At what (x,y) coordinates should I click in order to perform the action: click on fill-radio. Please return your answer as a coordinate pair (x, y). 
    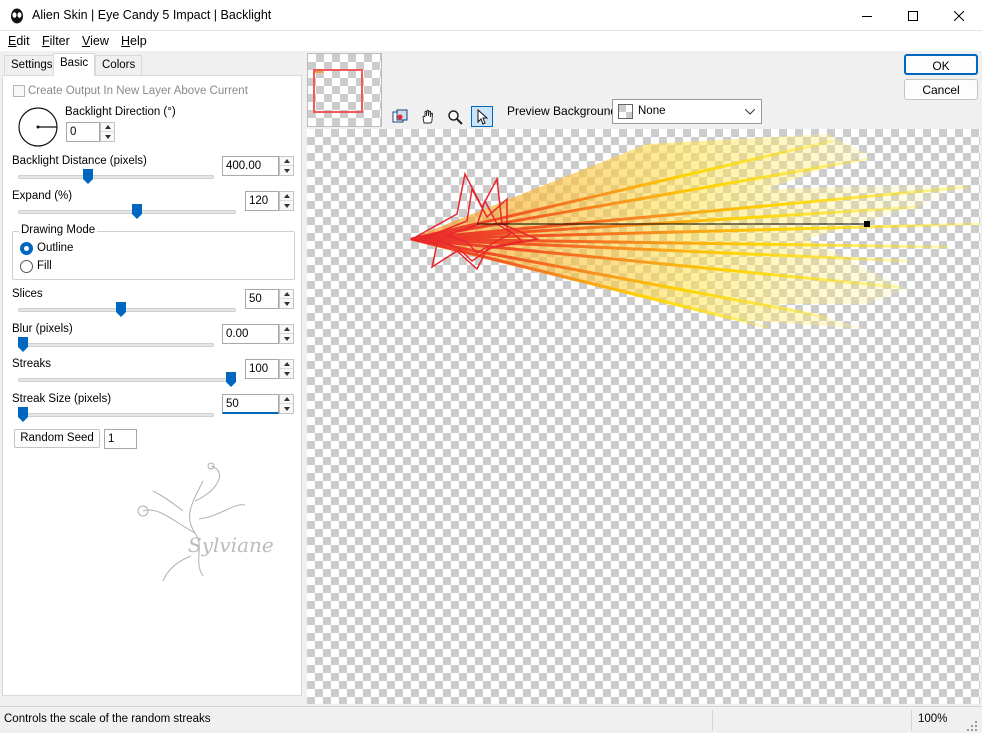
    Looking at the image, I should click on (26, 266).